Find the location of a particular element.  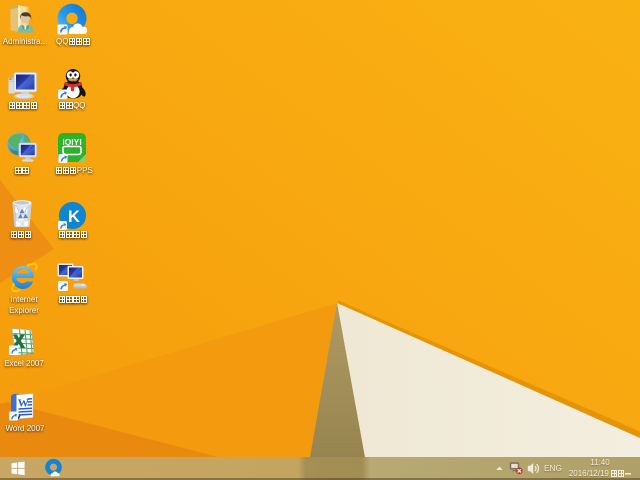

svg-text: iQIYI is located at coordinates (71, 142).